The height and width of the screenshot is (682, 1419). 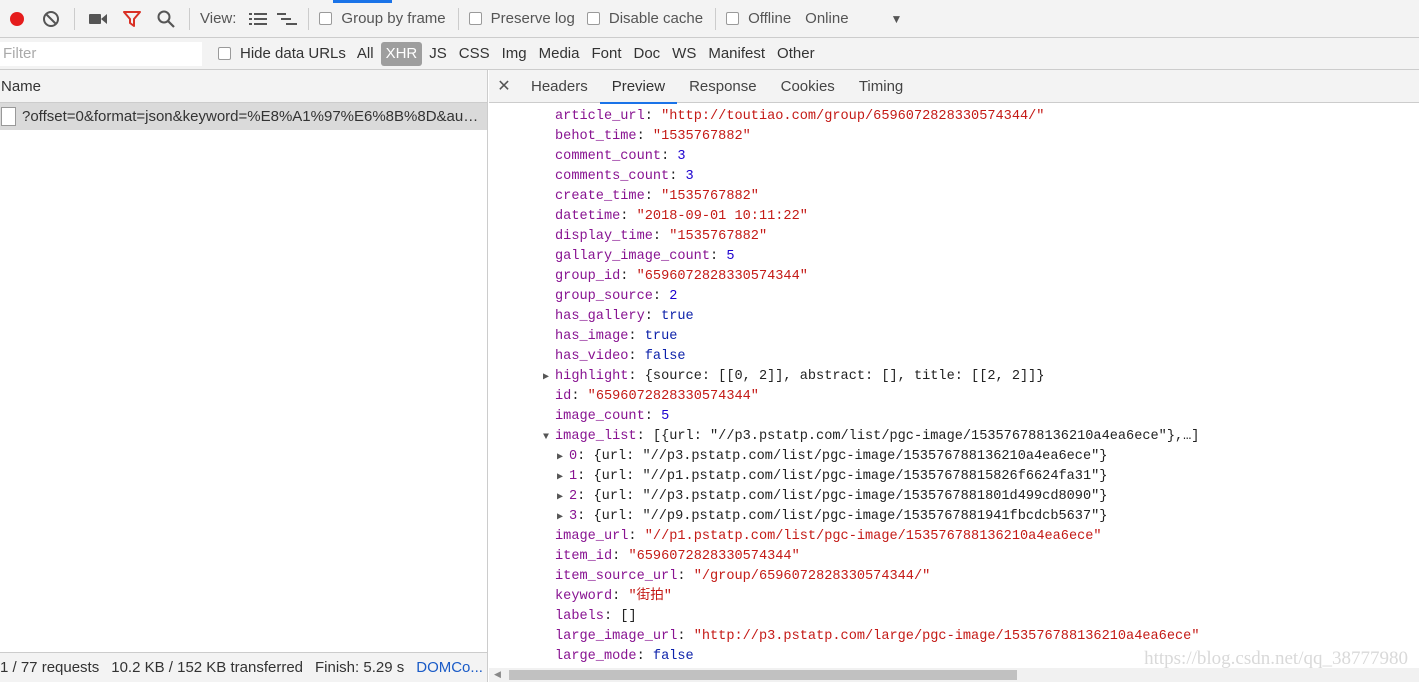 I want to click on large-rows-icon, so click(x=258, y=19).